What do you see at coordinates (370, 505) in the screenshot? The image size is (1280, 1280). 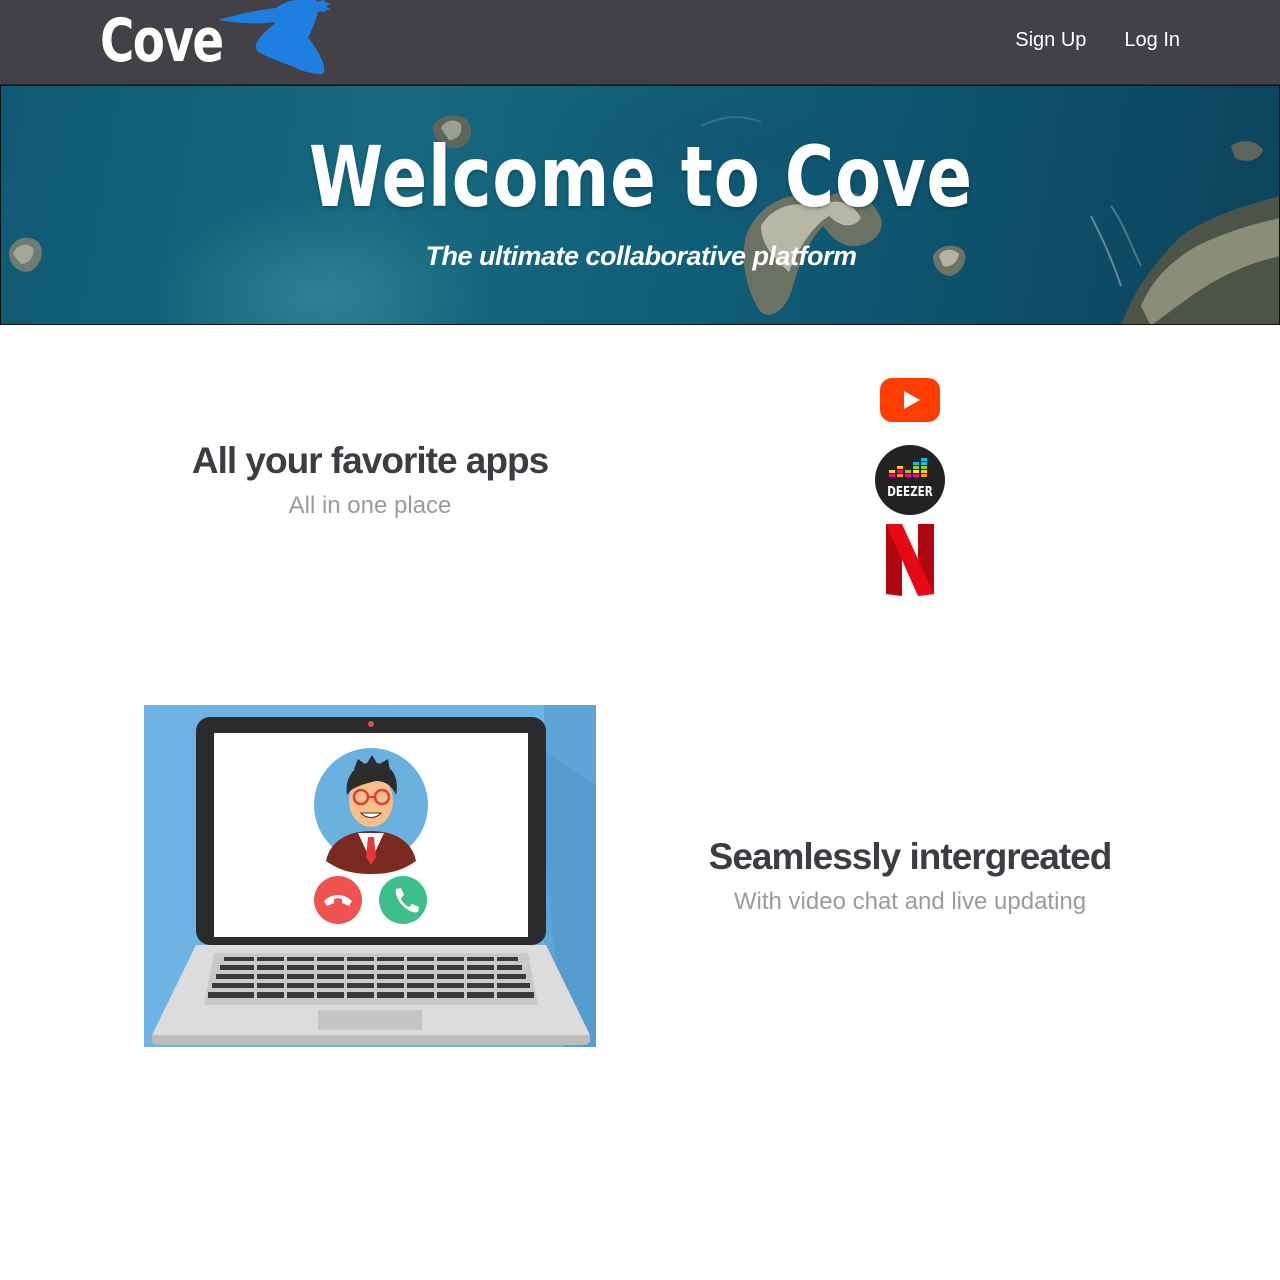 I see `feature-apps-subtitle: All in one place` at bounding box center [370, 505].